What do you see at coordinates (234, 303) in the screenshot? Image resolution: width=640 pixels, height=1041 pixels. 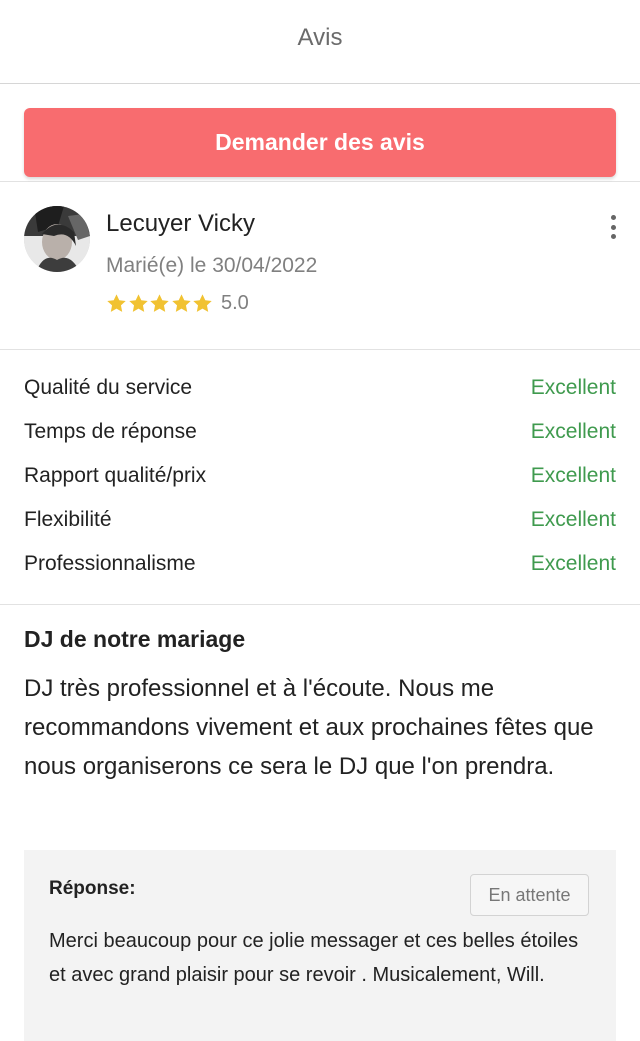 I see `rating-value: 5.0` at bounding box center [234, 303].